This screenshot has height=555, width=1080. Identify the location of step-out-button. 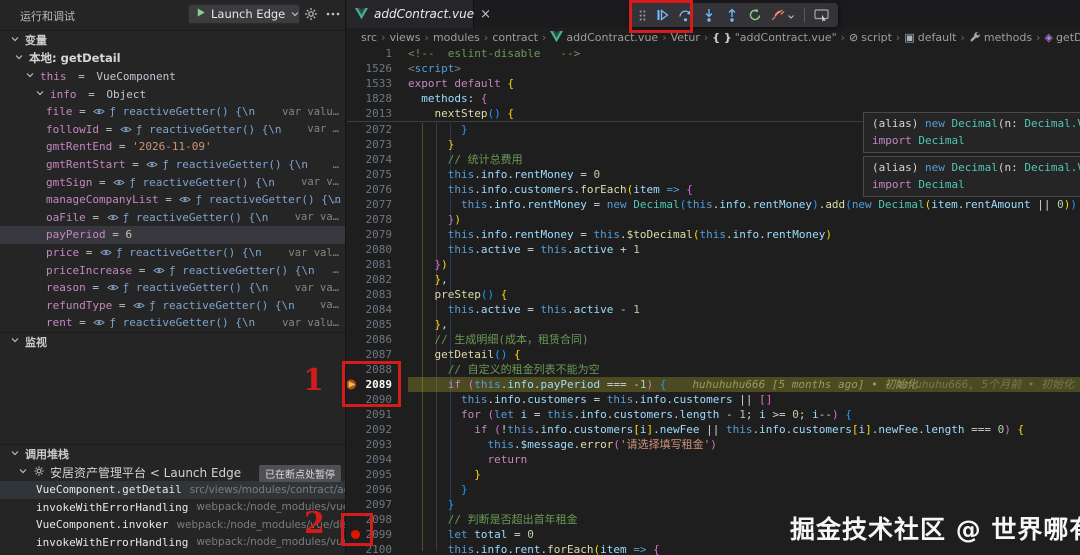
(732, 15).